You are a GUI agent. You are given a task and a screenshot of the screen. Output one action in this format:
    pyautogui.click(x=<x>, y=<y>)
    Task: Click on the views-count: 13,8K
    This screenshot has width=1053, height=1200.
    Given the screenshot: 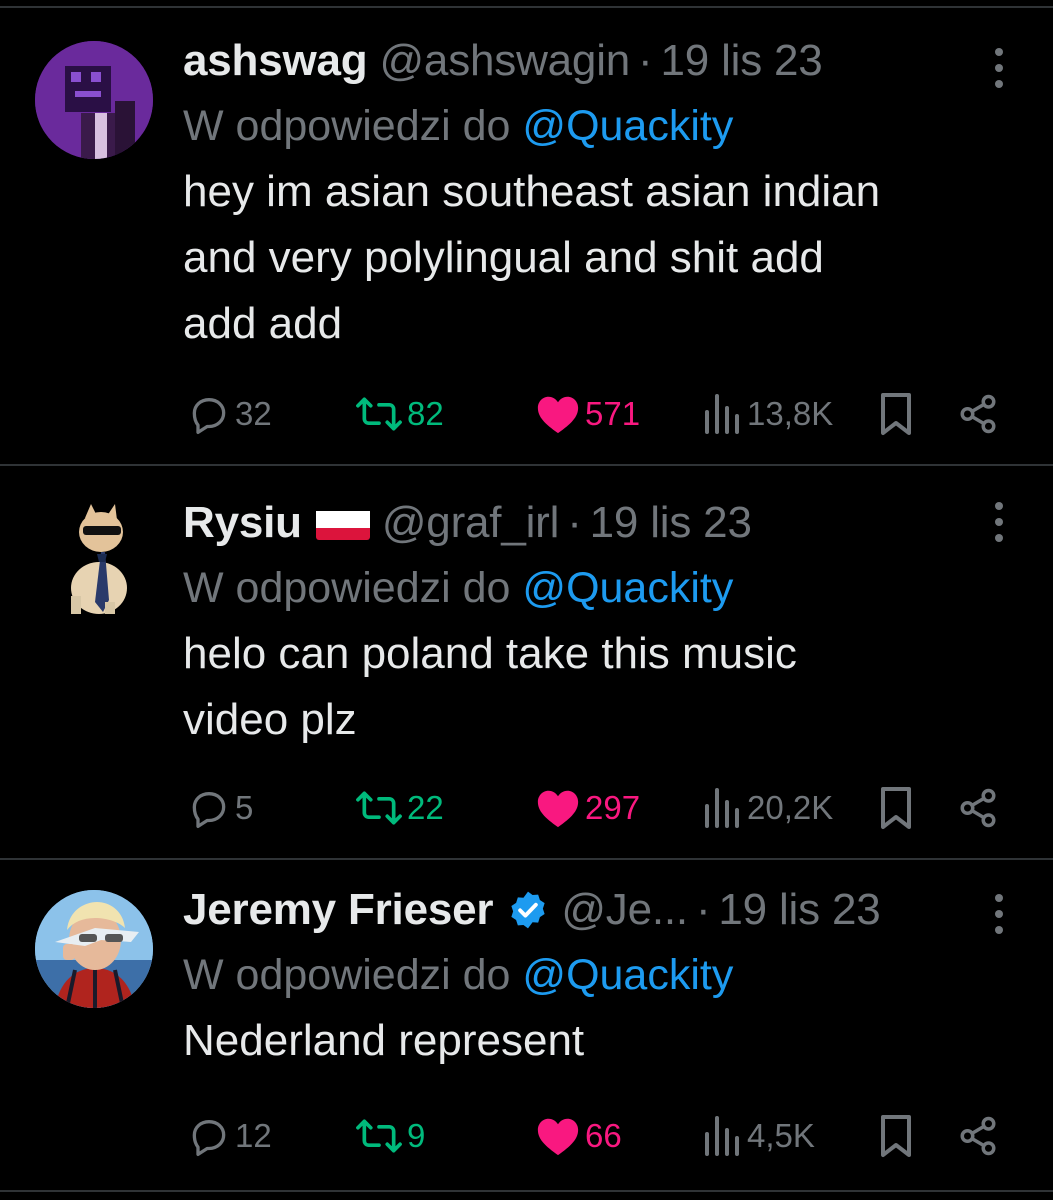 What is the action you would take?
    pyautogui.click(x=790, y=413)
    